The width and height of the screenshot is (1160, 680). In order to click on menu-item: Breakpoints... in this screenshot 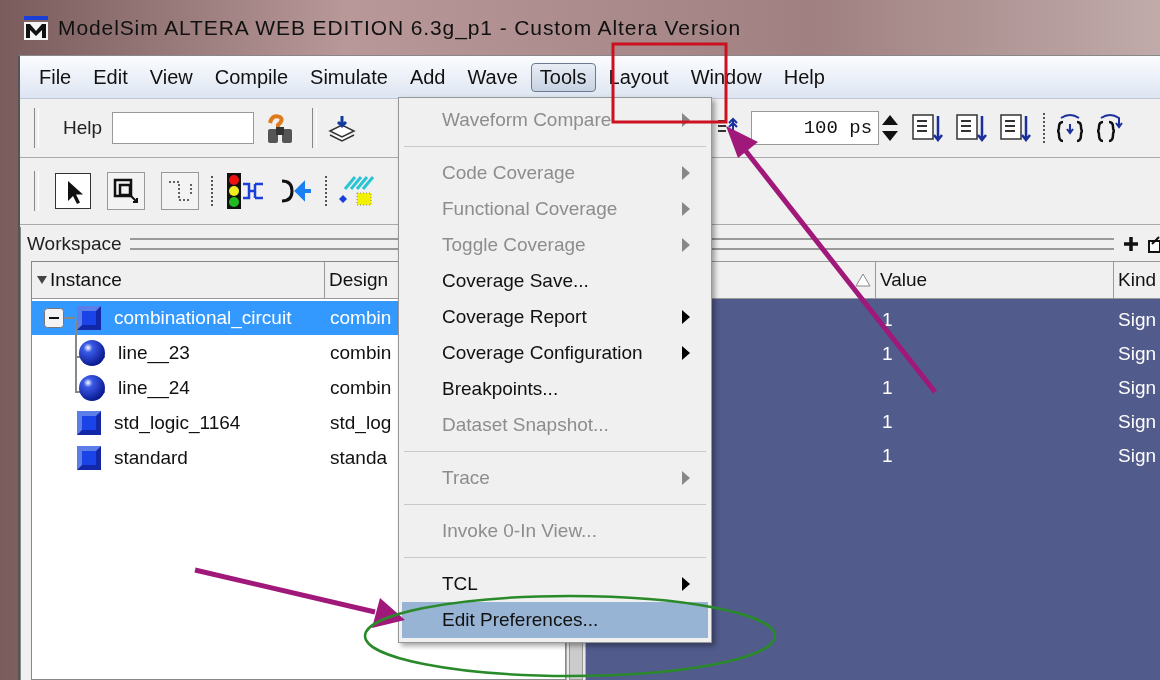, I will do `click(555, 389)`.